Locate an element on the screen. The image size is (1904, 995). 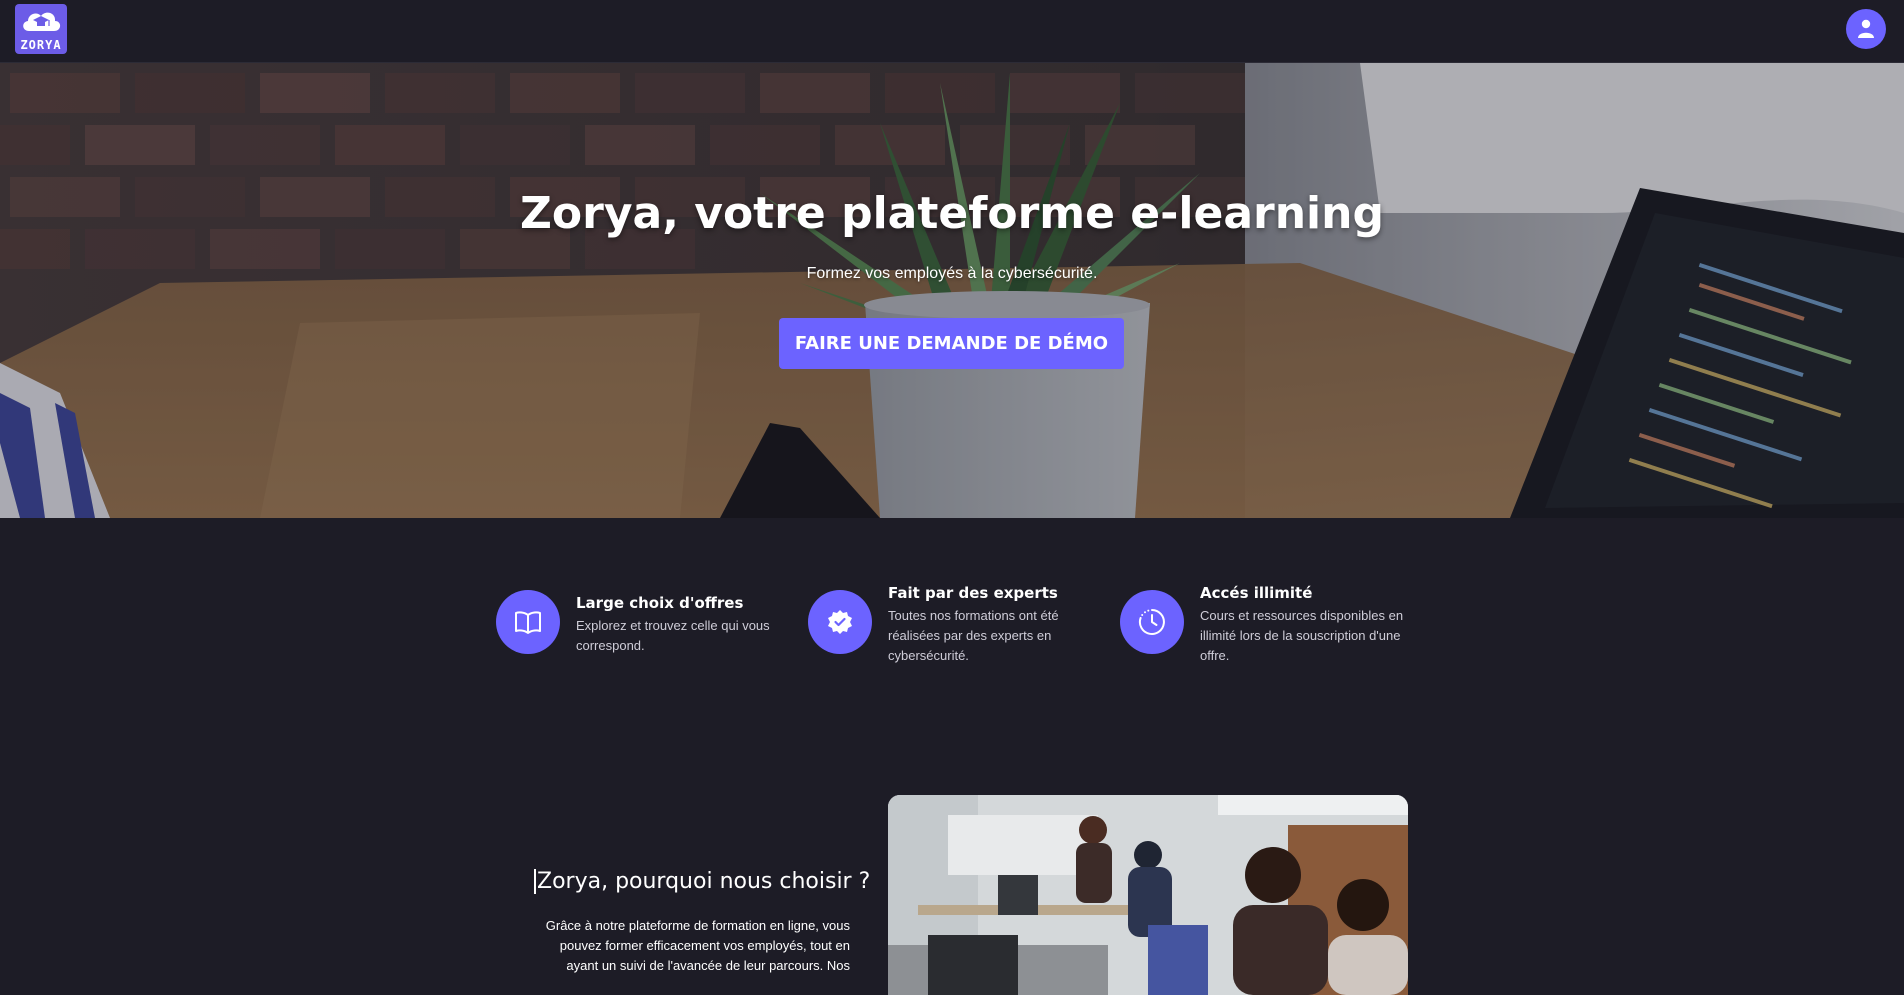
team-photo is located at coordinates (1148, 895).